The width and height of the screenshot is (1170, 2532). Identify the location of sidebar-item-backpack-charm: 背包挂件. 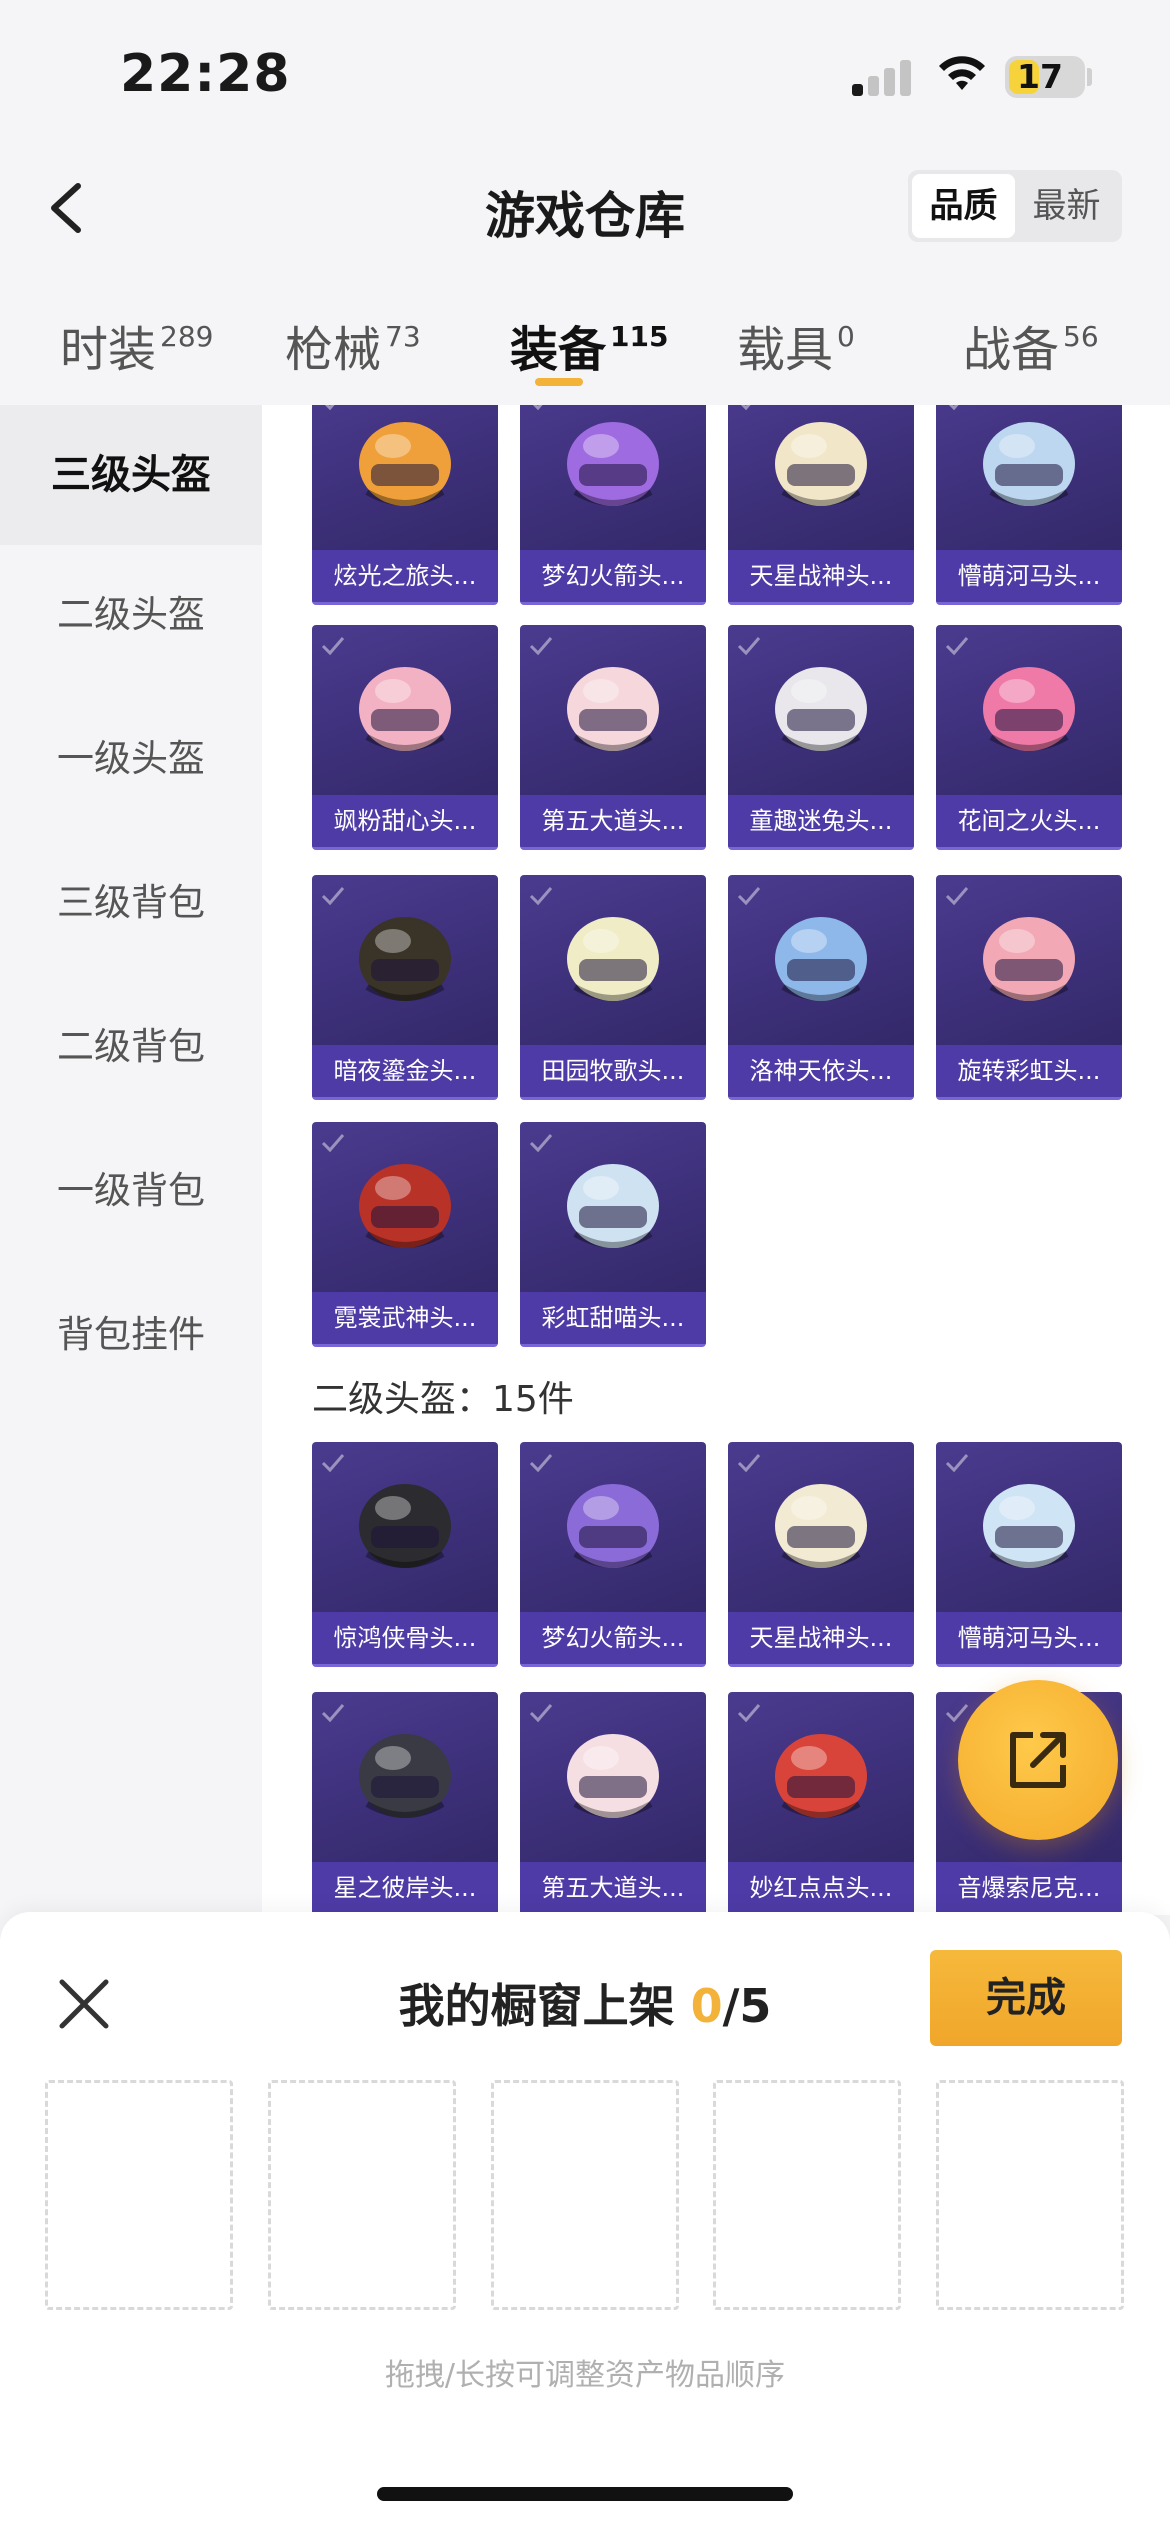
(131, 1335).